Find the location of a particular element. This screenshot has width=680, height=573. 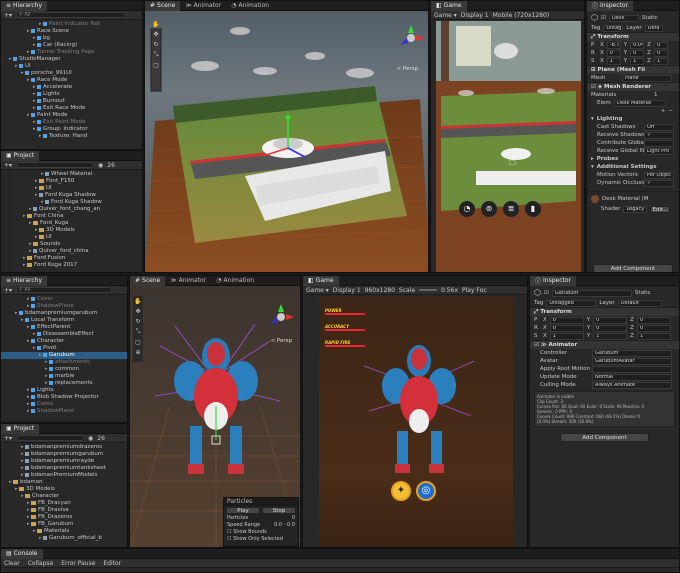

game-view-dropdown: Game ▾ is located at coordinates (445, 15).